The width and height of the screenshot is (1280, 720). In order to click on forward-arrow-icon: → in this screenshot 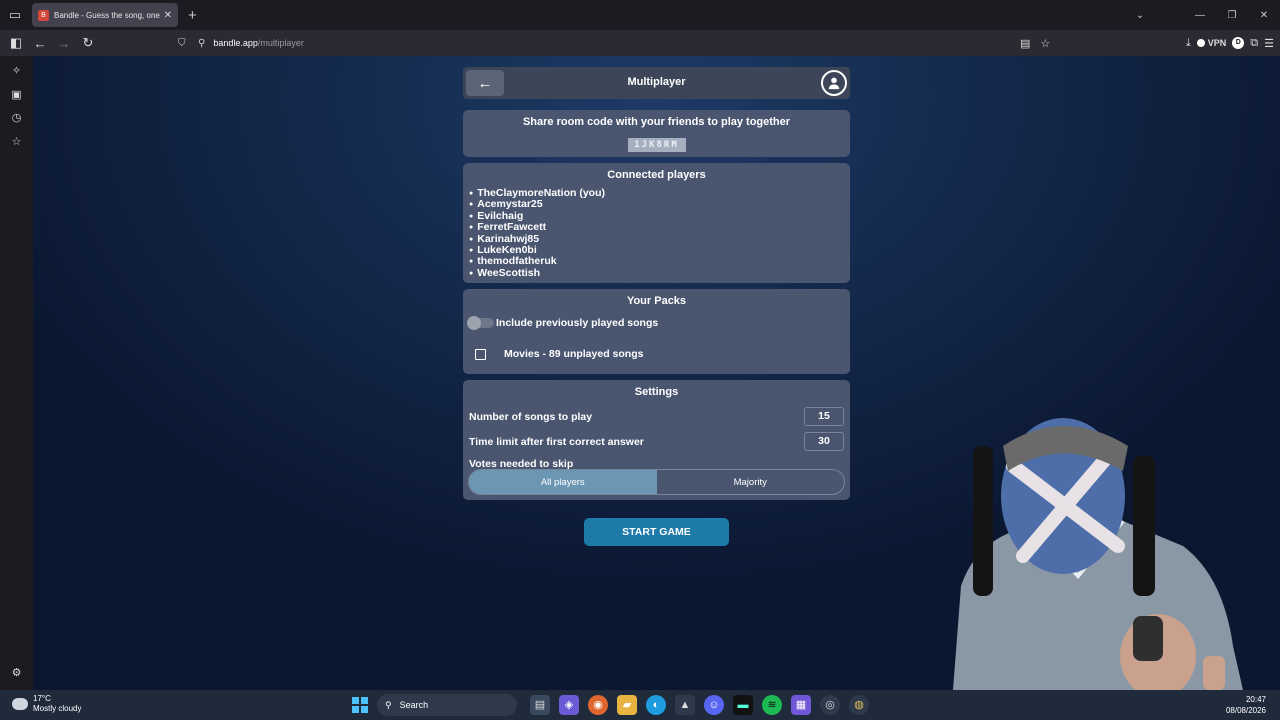, I will do `click(64, 43)`.